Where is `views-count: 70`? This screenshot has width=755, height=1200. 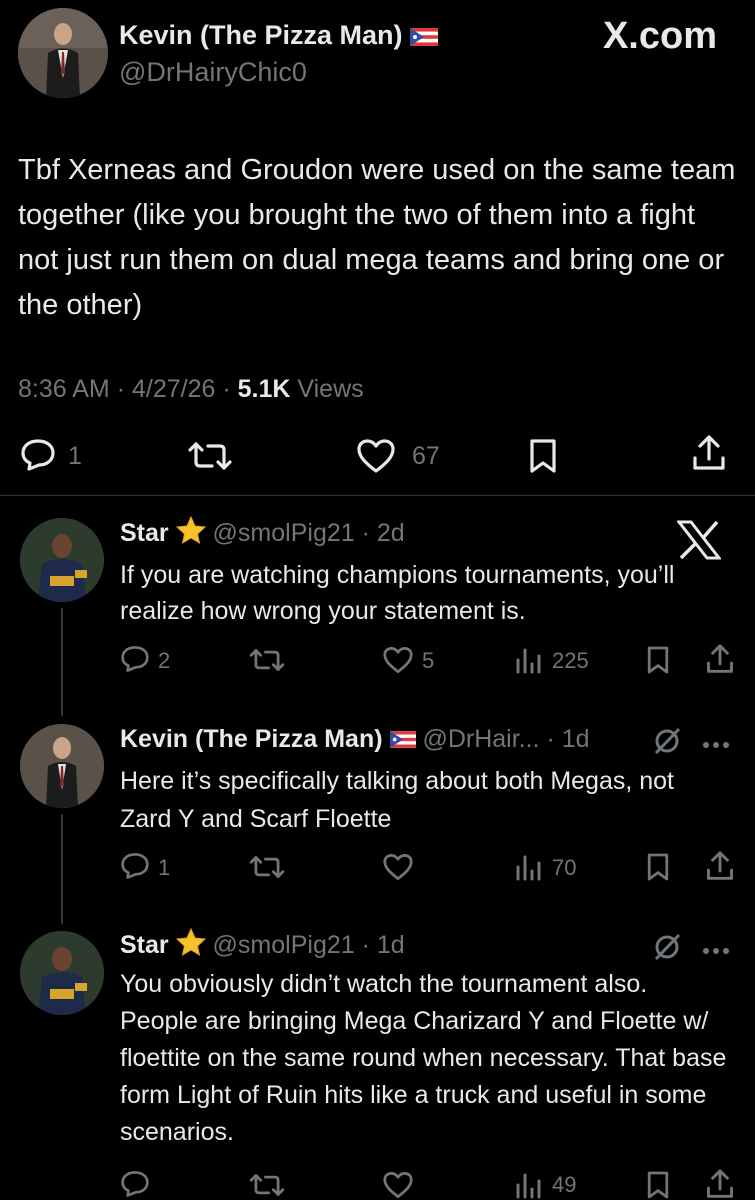 views-count: 70 is located at coordinates (564, 867).